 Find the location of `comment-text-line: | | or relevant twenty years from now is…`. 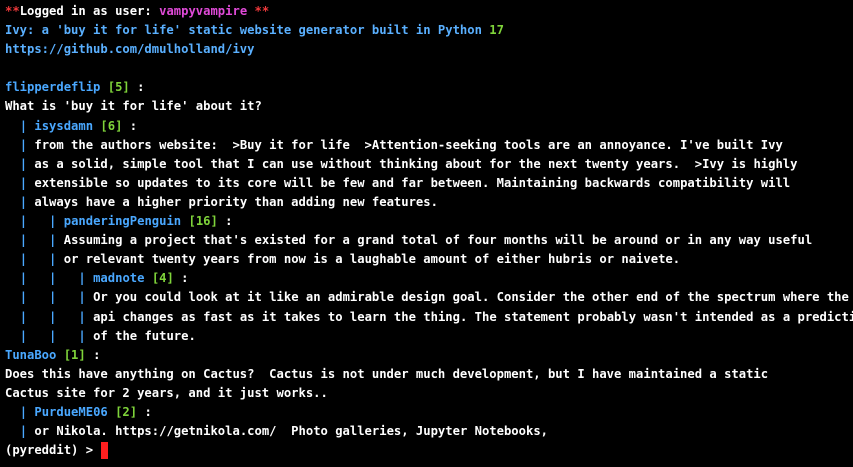

comment-text-line: | | or relevant twenty years from now is… is located at coordinates (350, 259).